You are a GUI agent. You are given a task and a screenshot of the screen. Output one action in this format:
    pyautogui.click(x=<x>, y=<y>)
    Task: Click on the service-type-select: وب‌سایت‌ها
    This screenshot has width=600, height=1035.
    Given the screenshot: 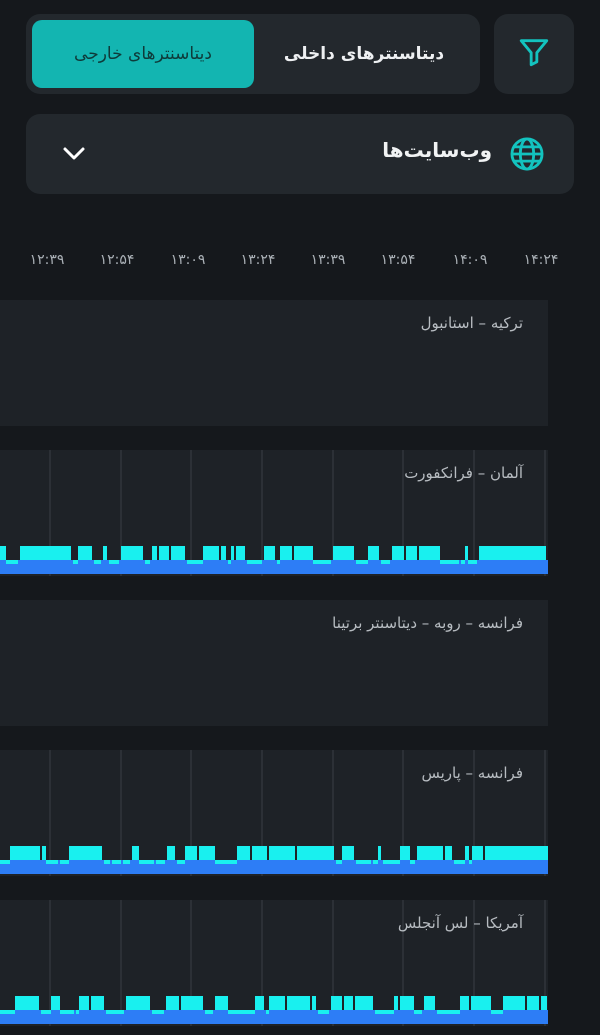 What is the action you would take?
    pyautogui.click(x=300, y=154)
    